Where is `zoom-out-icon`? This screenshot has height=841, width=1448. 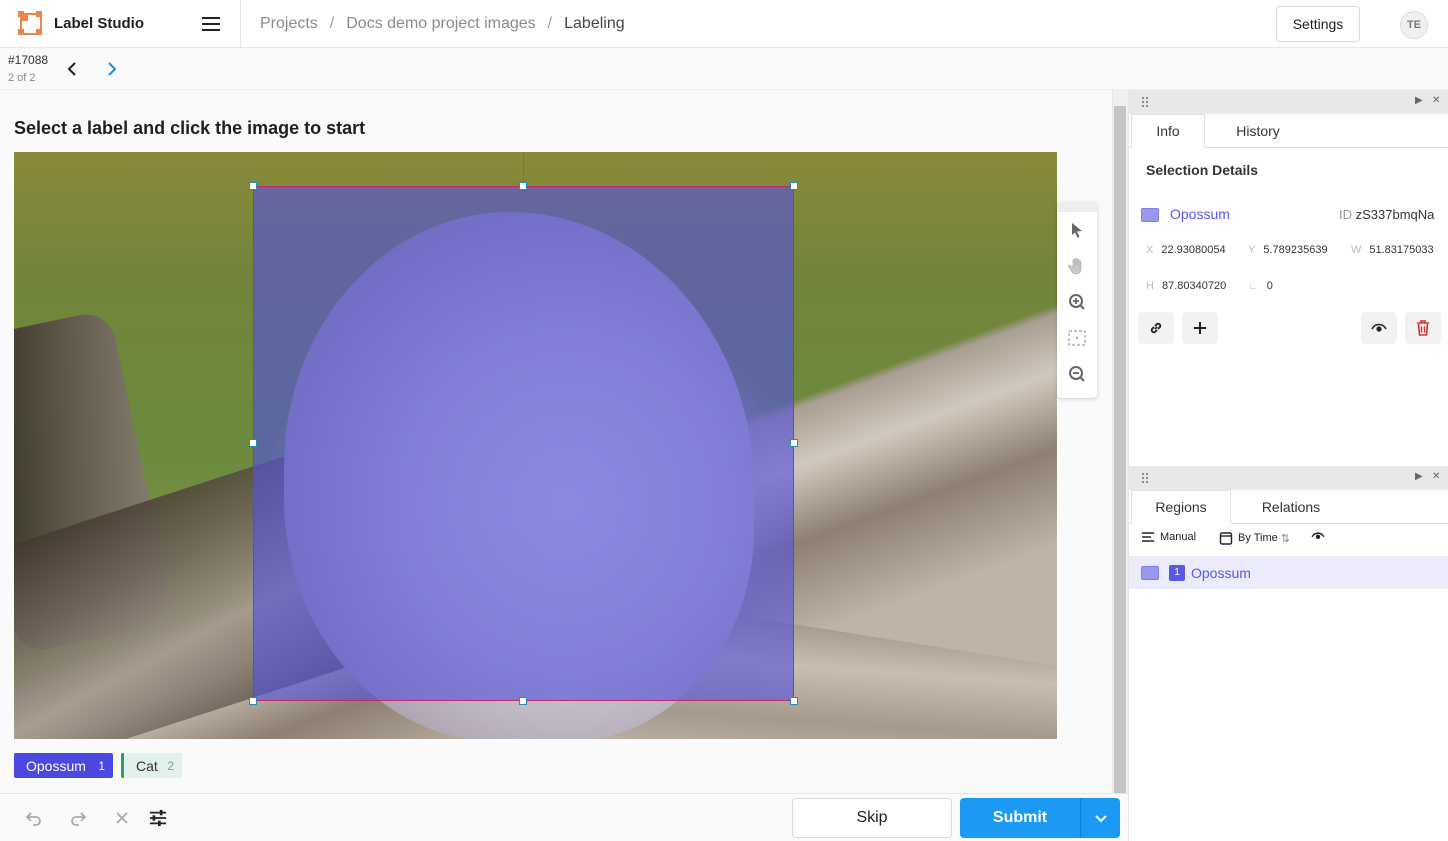
zoom-out-icon is located at coordinates (1077, 374).